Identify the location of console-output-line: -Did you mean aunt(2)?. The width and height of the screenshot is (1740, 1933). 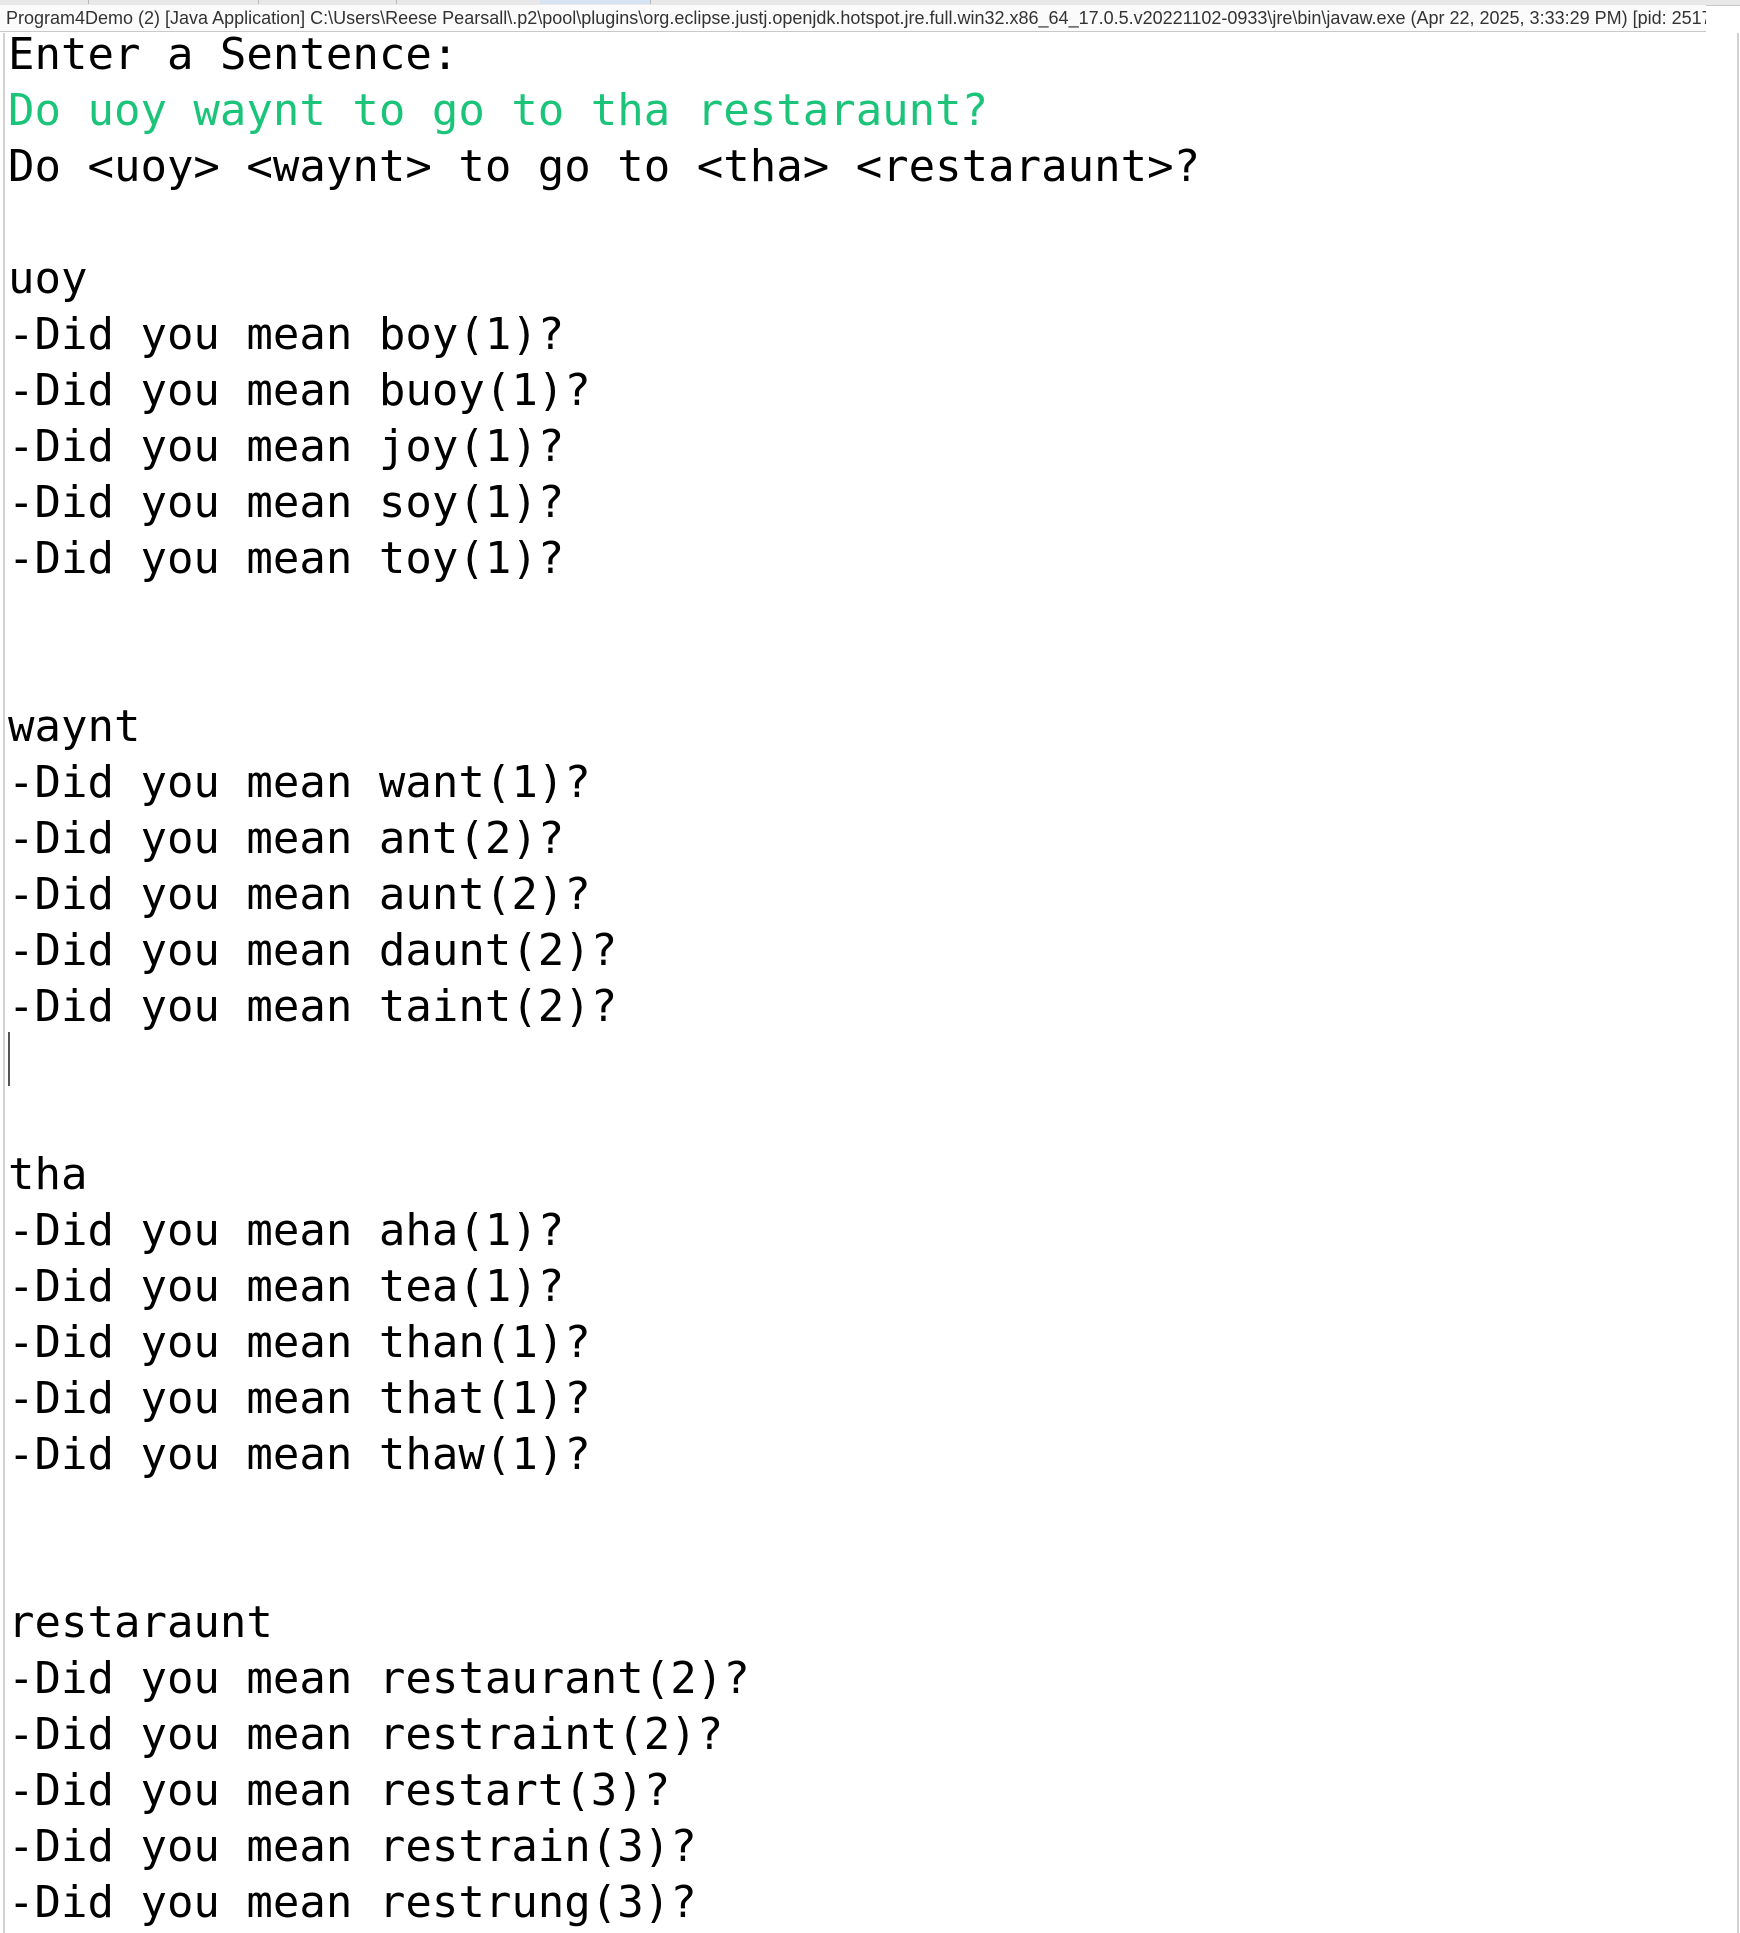
(299, 894).